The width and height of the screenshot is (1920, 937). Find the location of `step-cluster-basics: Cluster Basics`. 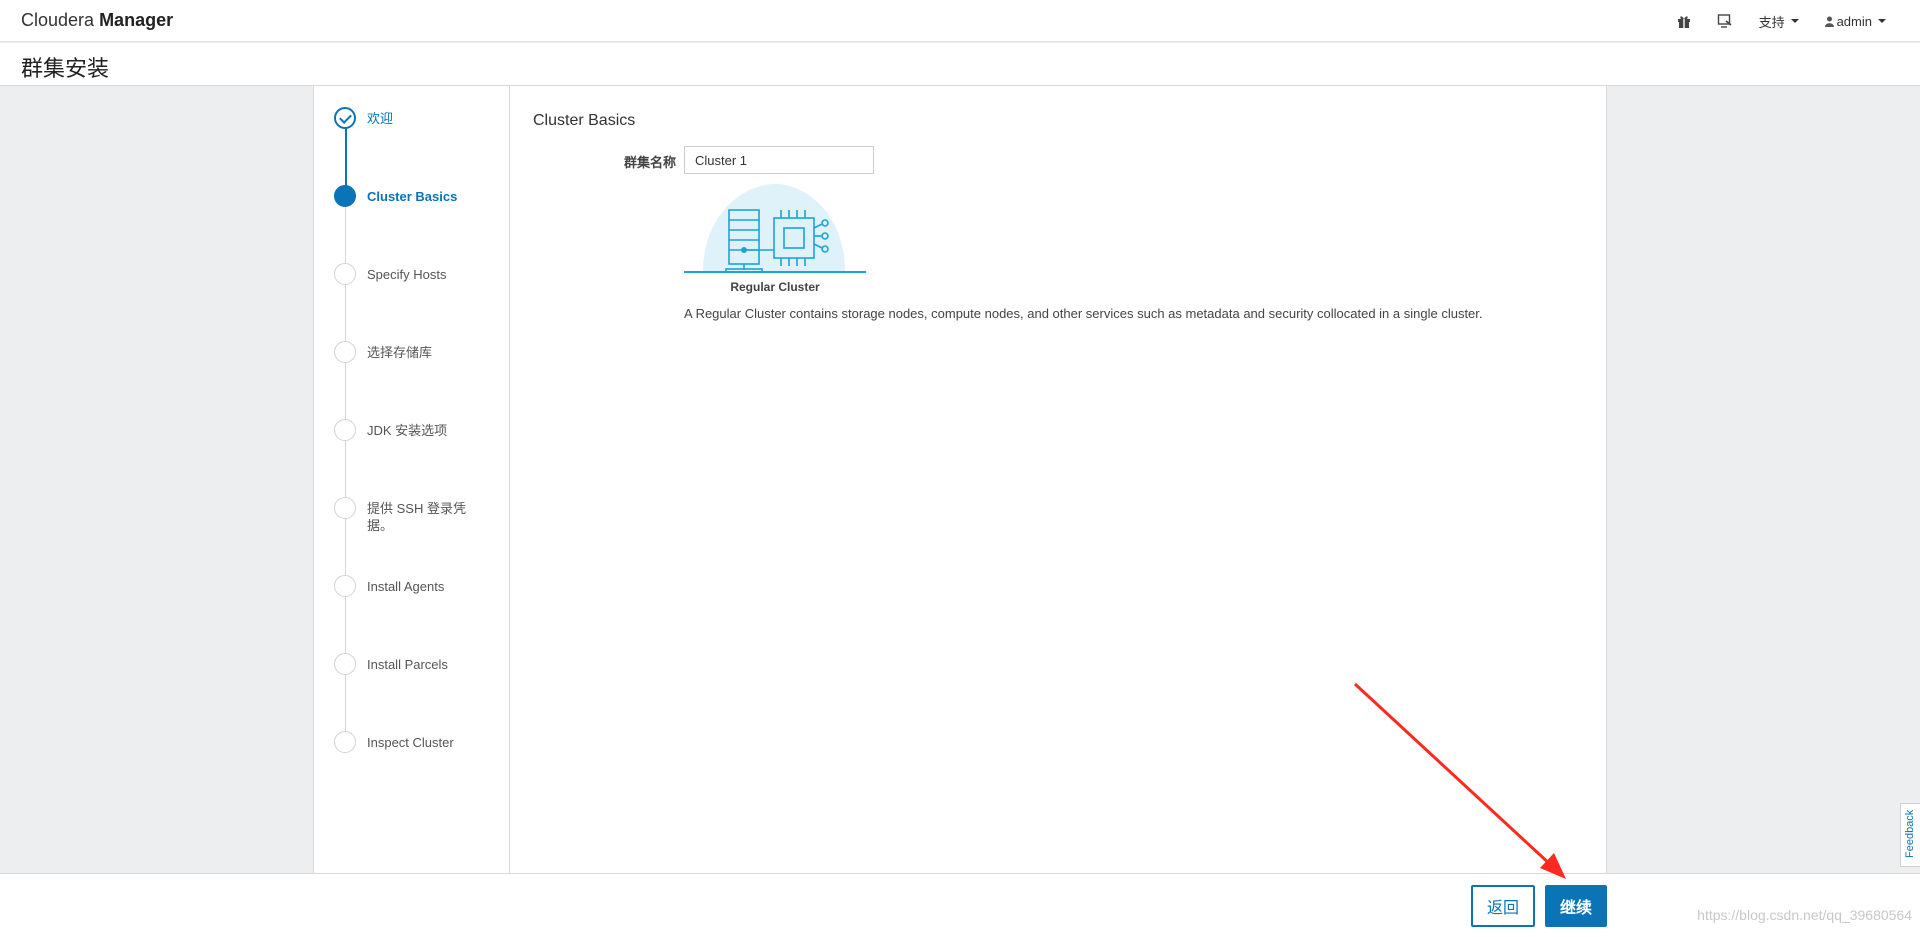

step-cluster-basics: Cluster Basics is located at coordinates (419, 196).